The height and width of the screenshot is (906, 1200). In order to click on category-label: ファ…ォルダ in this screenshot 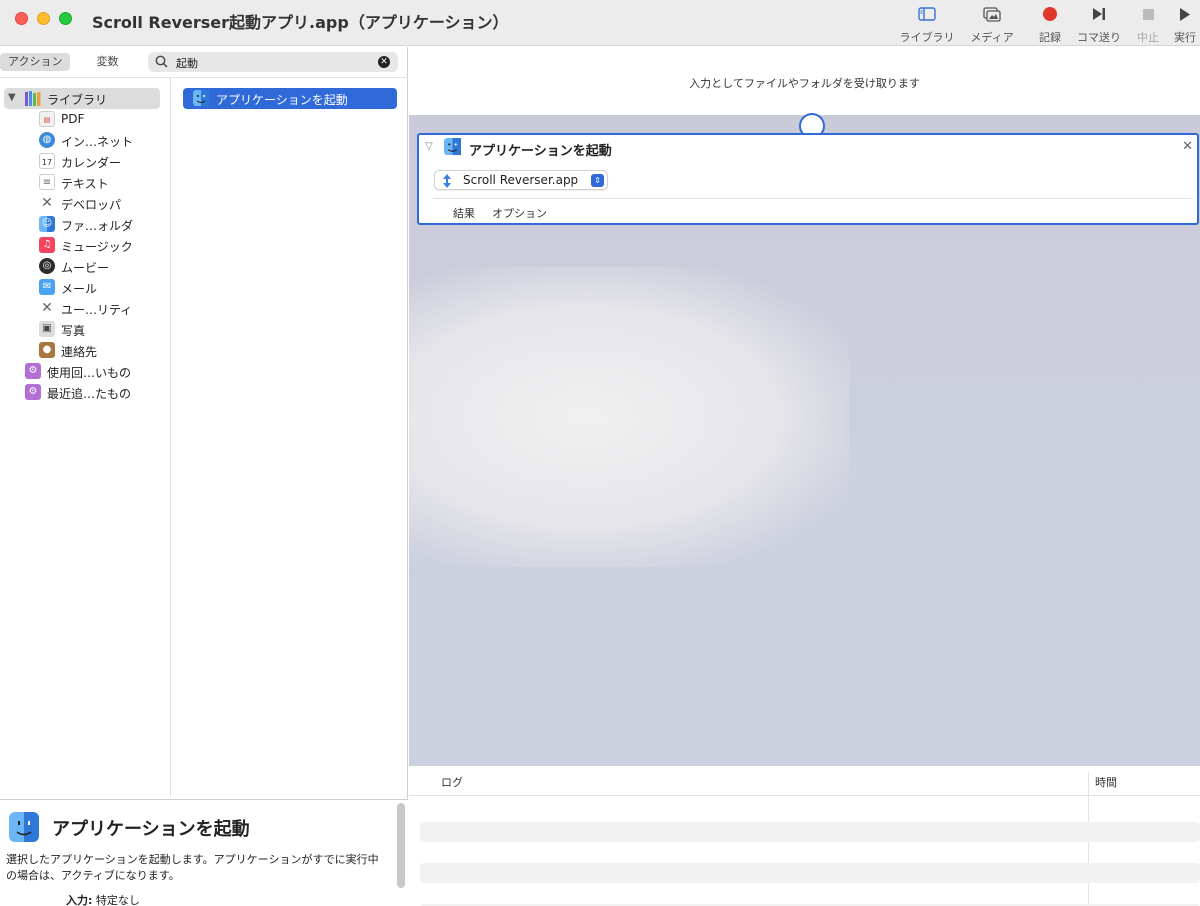, I will do `click(97, 226)`.